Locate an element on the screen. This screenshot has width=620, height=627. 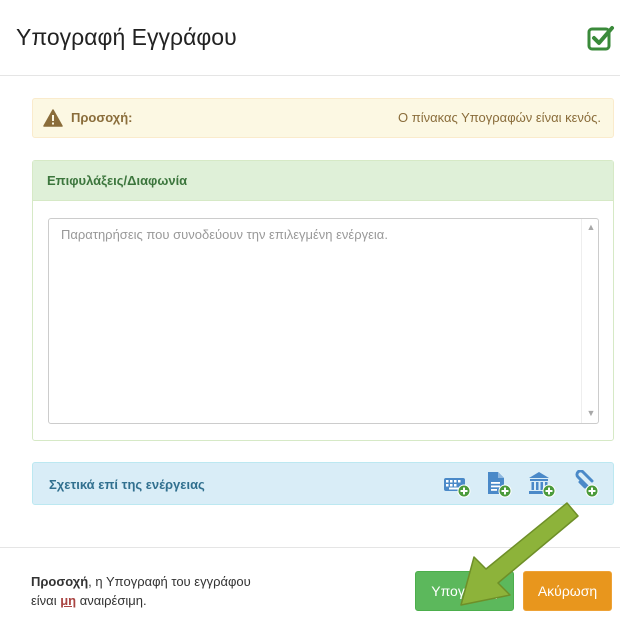
textarea-scrollbar: ▲ ▼ is located at coordinates (589, 321).